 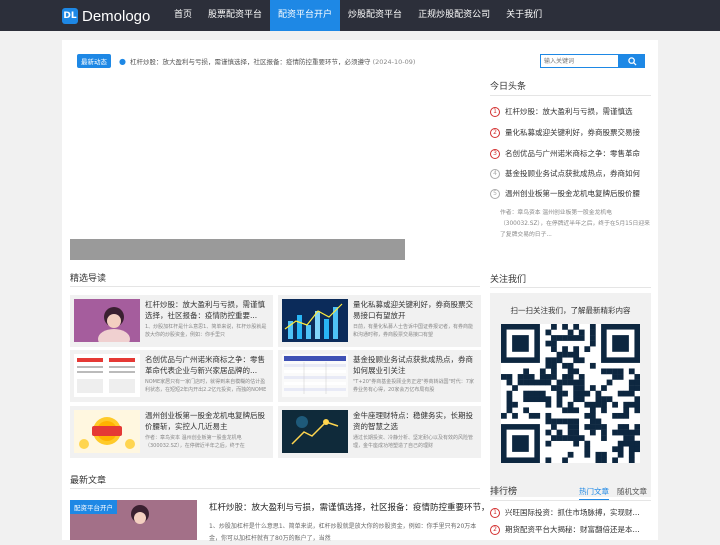 I want to click on search-button, so click(x=632, y=61).